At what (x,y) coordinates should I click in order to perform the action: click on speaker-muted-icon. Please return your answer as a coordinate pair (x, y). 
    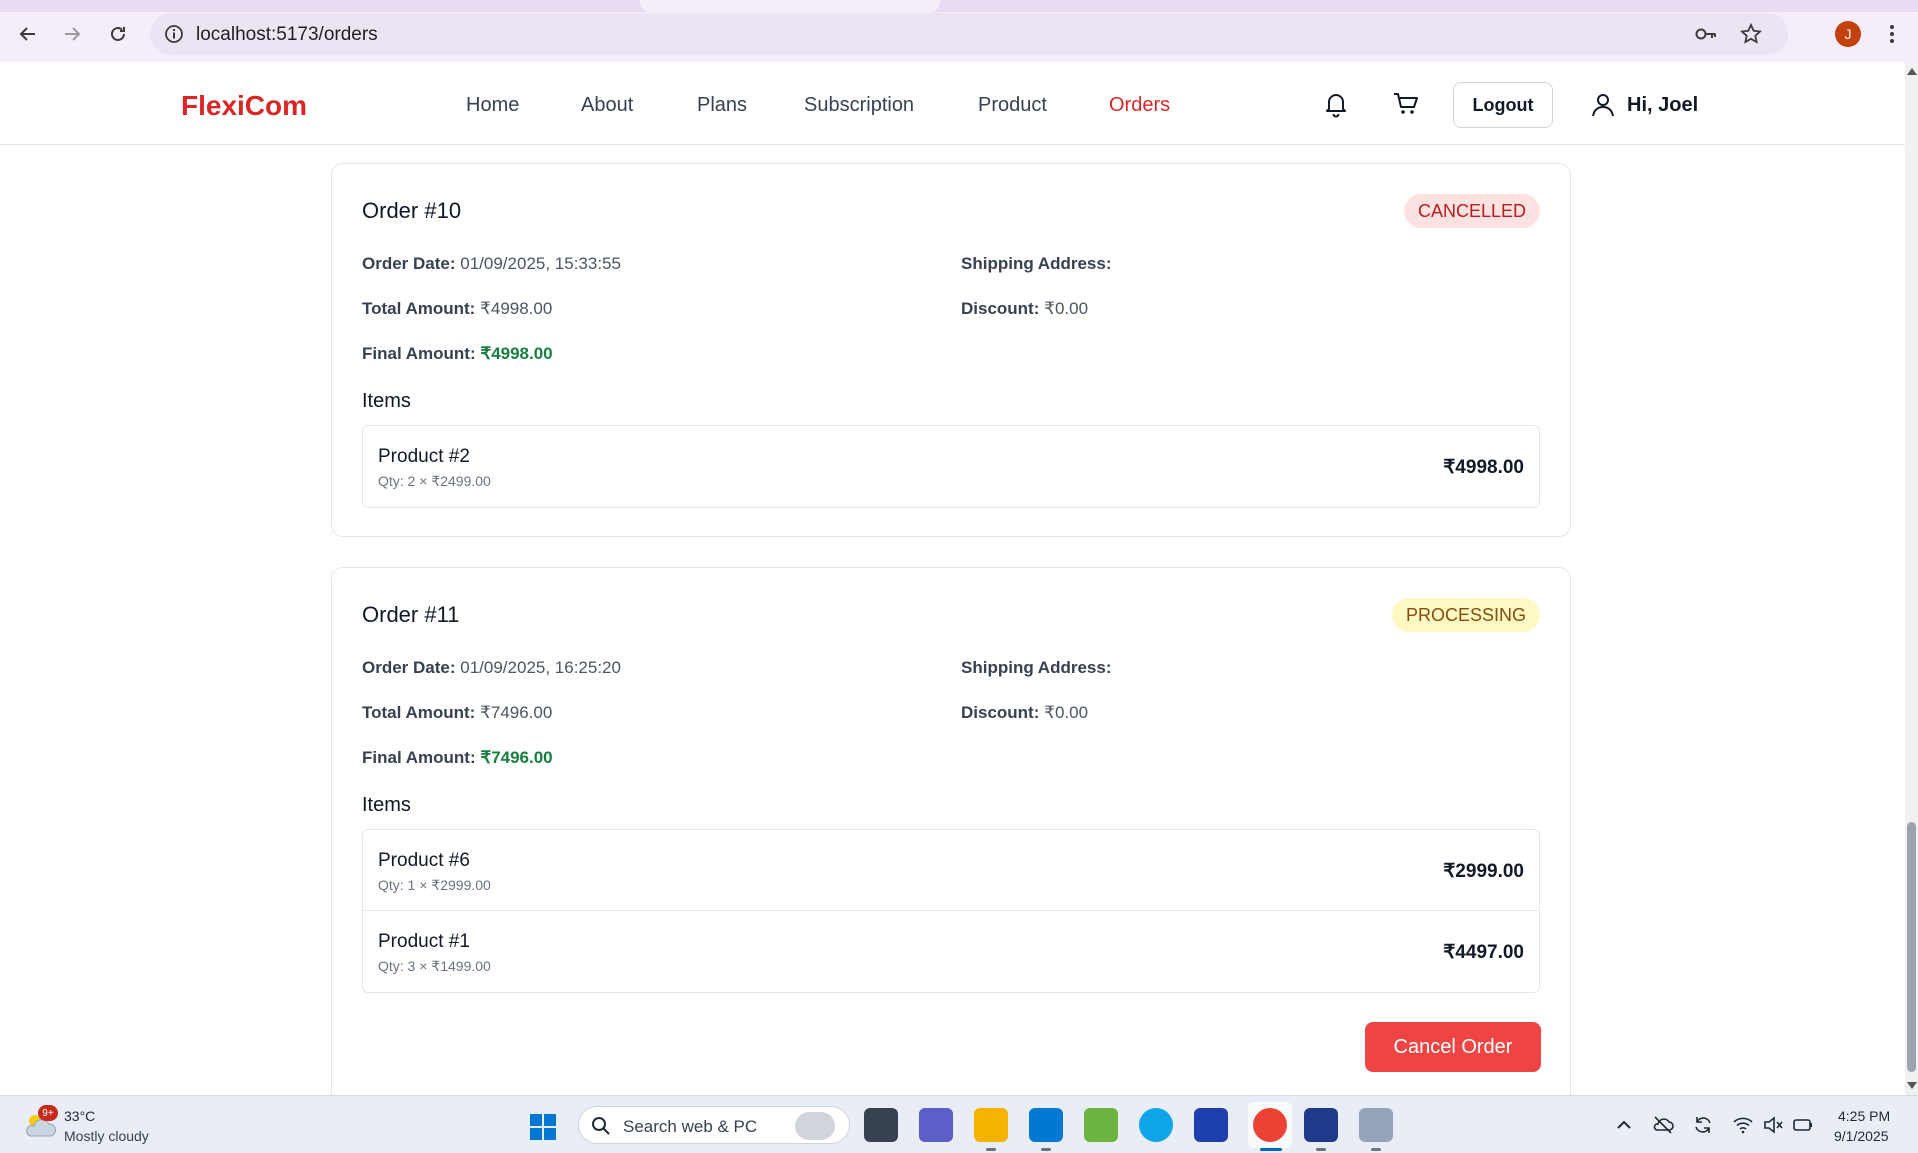
    Looking at the image, I should click on (1773, 1125).